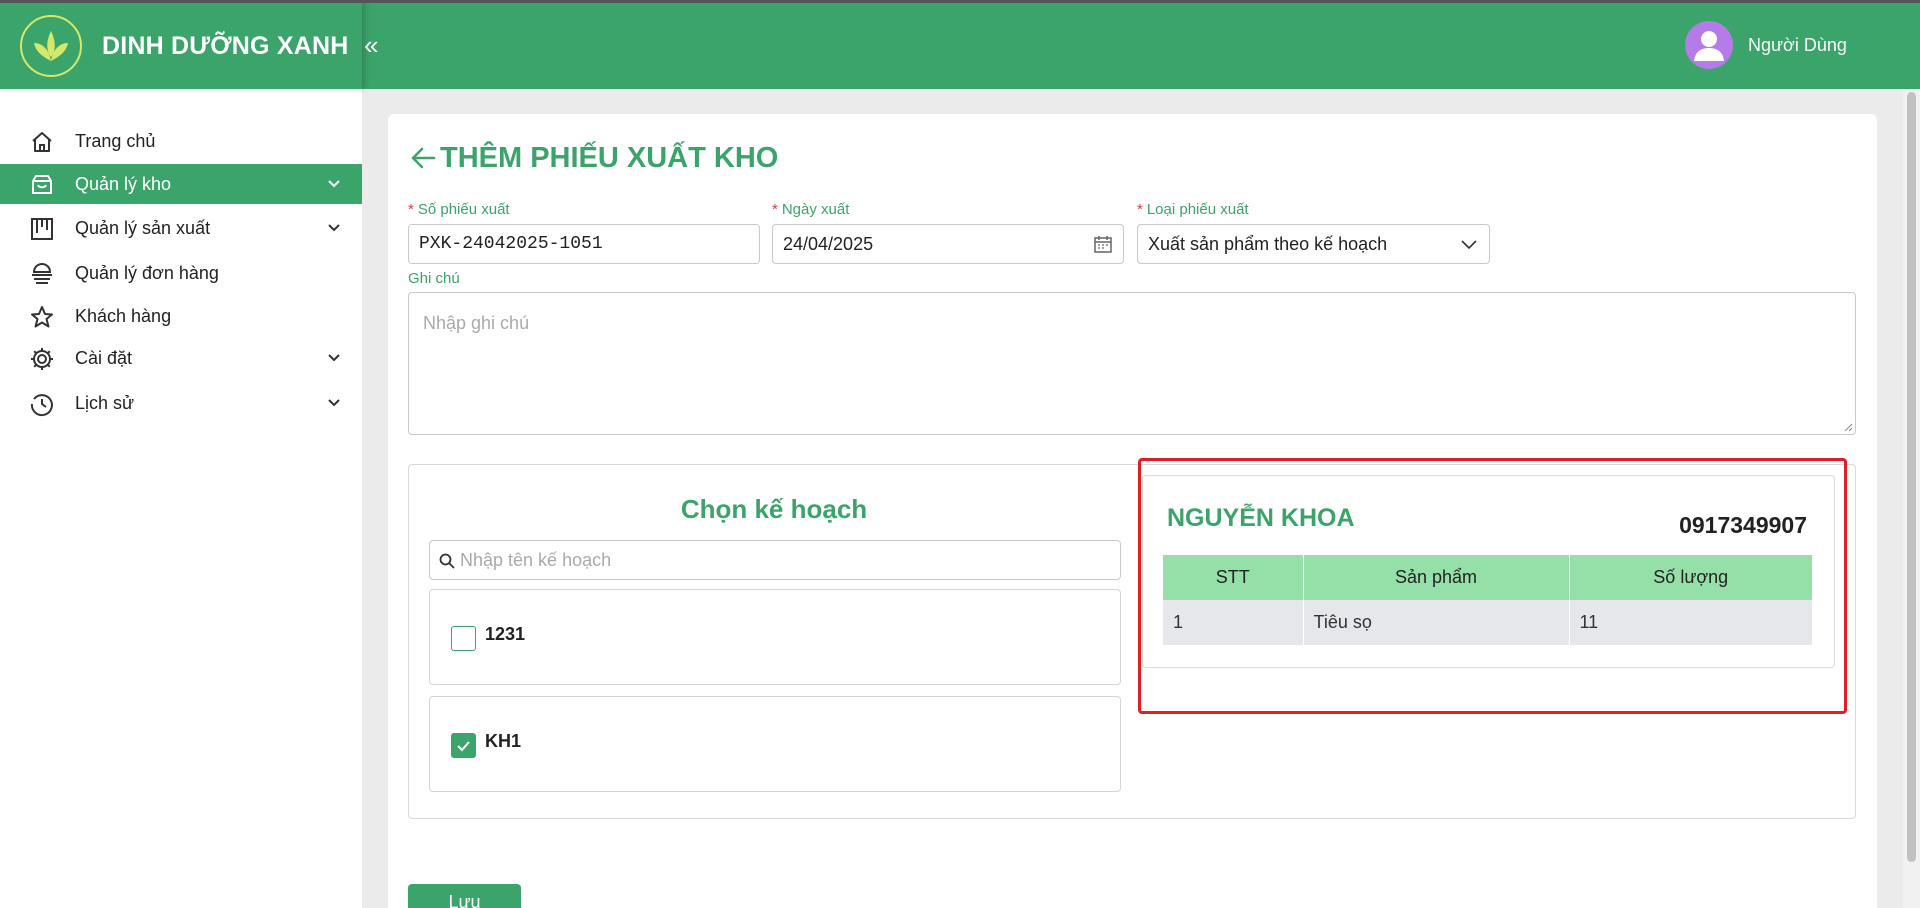 The image size is (1920, 908). What do you see at coordinates (181, 141) in the screenshot?
I see `sidebar-item-home: Trang chủ` at bounding box center [181, 141].